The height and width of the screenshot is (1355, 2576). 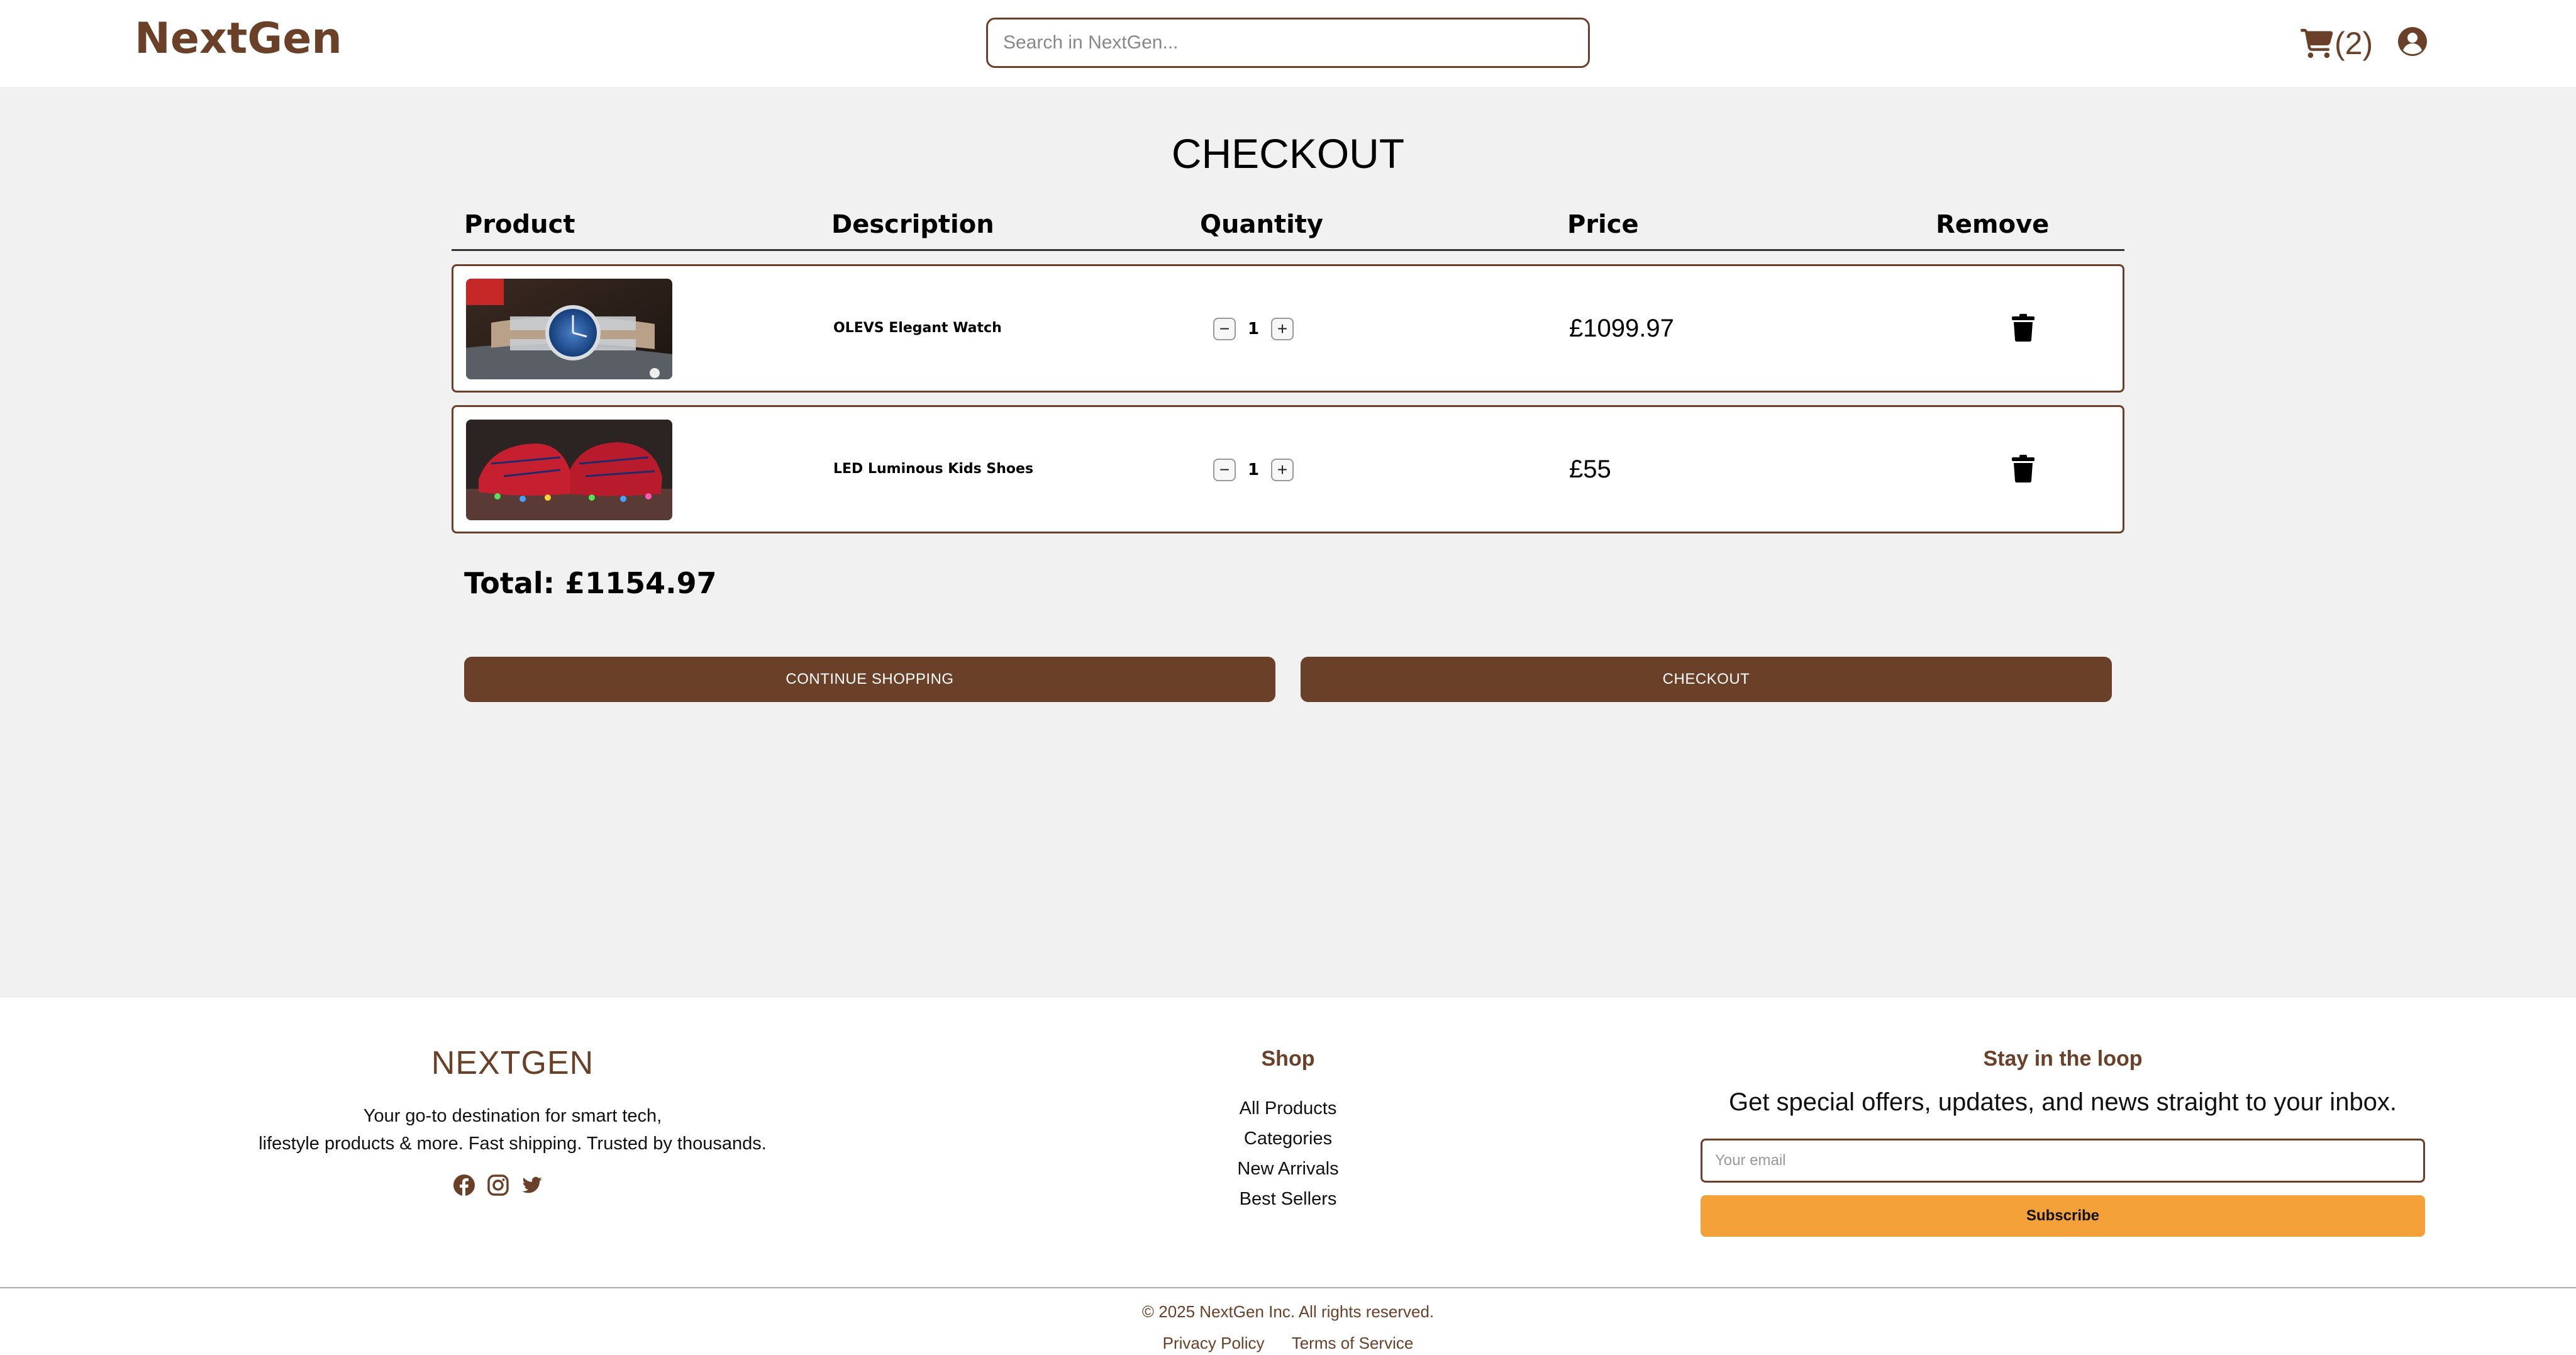 I want to click on column-header-description: Description, so click(x=912, y=224).